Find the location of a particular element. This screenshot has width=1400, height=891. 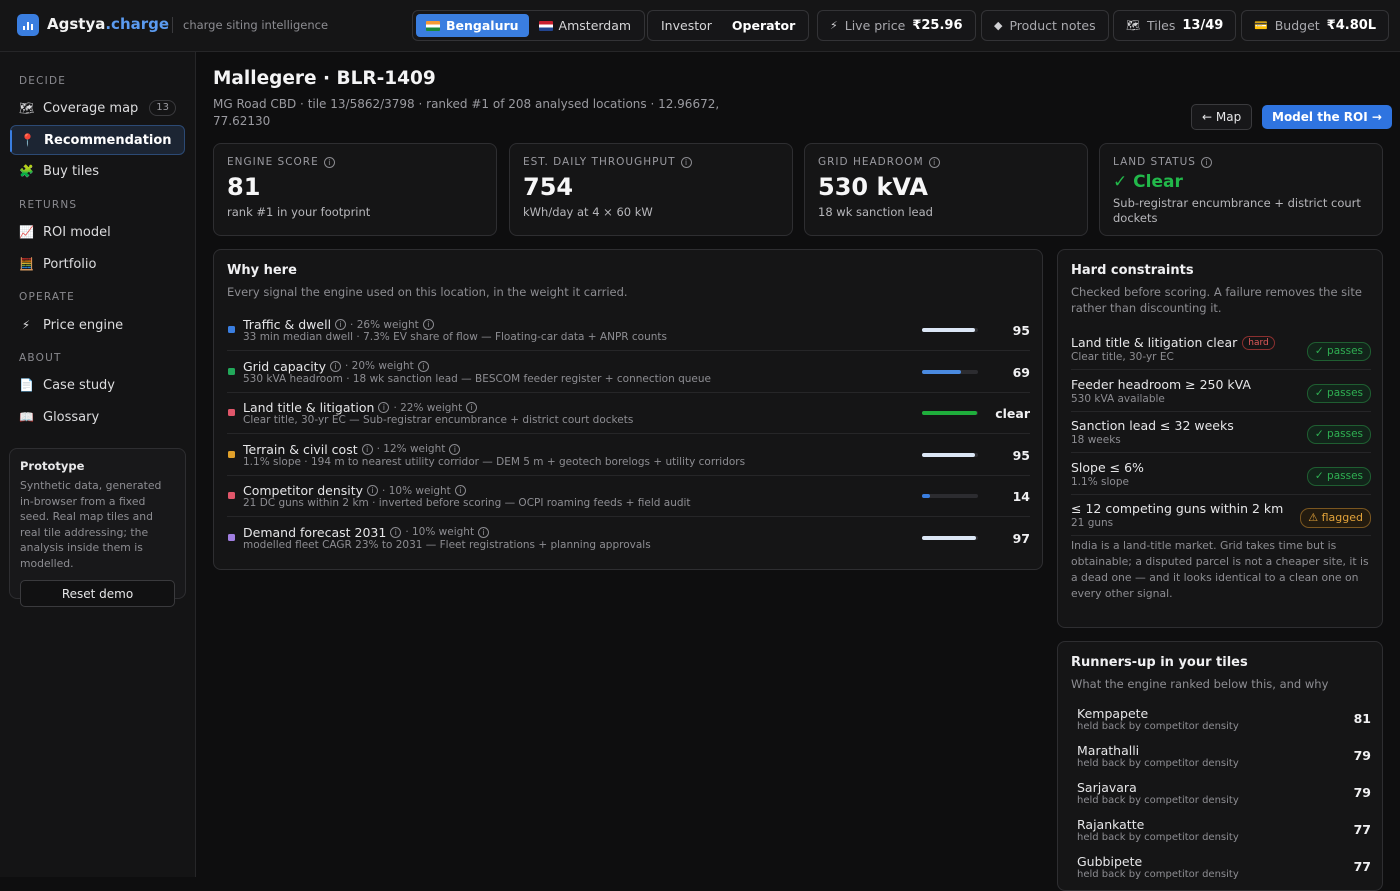

signal-score: clear is located at coordinates (1012, 413).